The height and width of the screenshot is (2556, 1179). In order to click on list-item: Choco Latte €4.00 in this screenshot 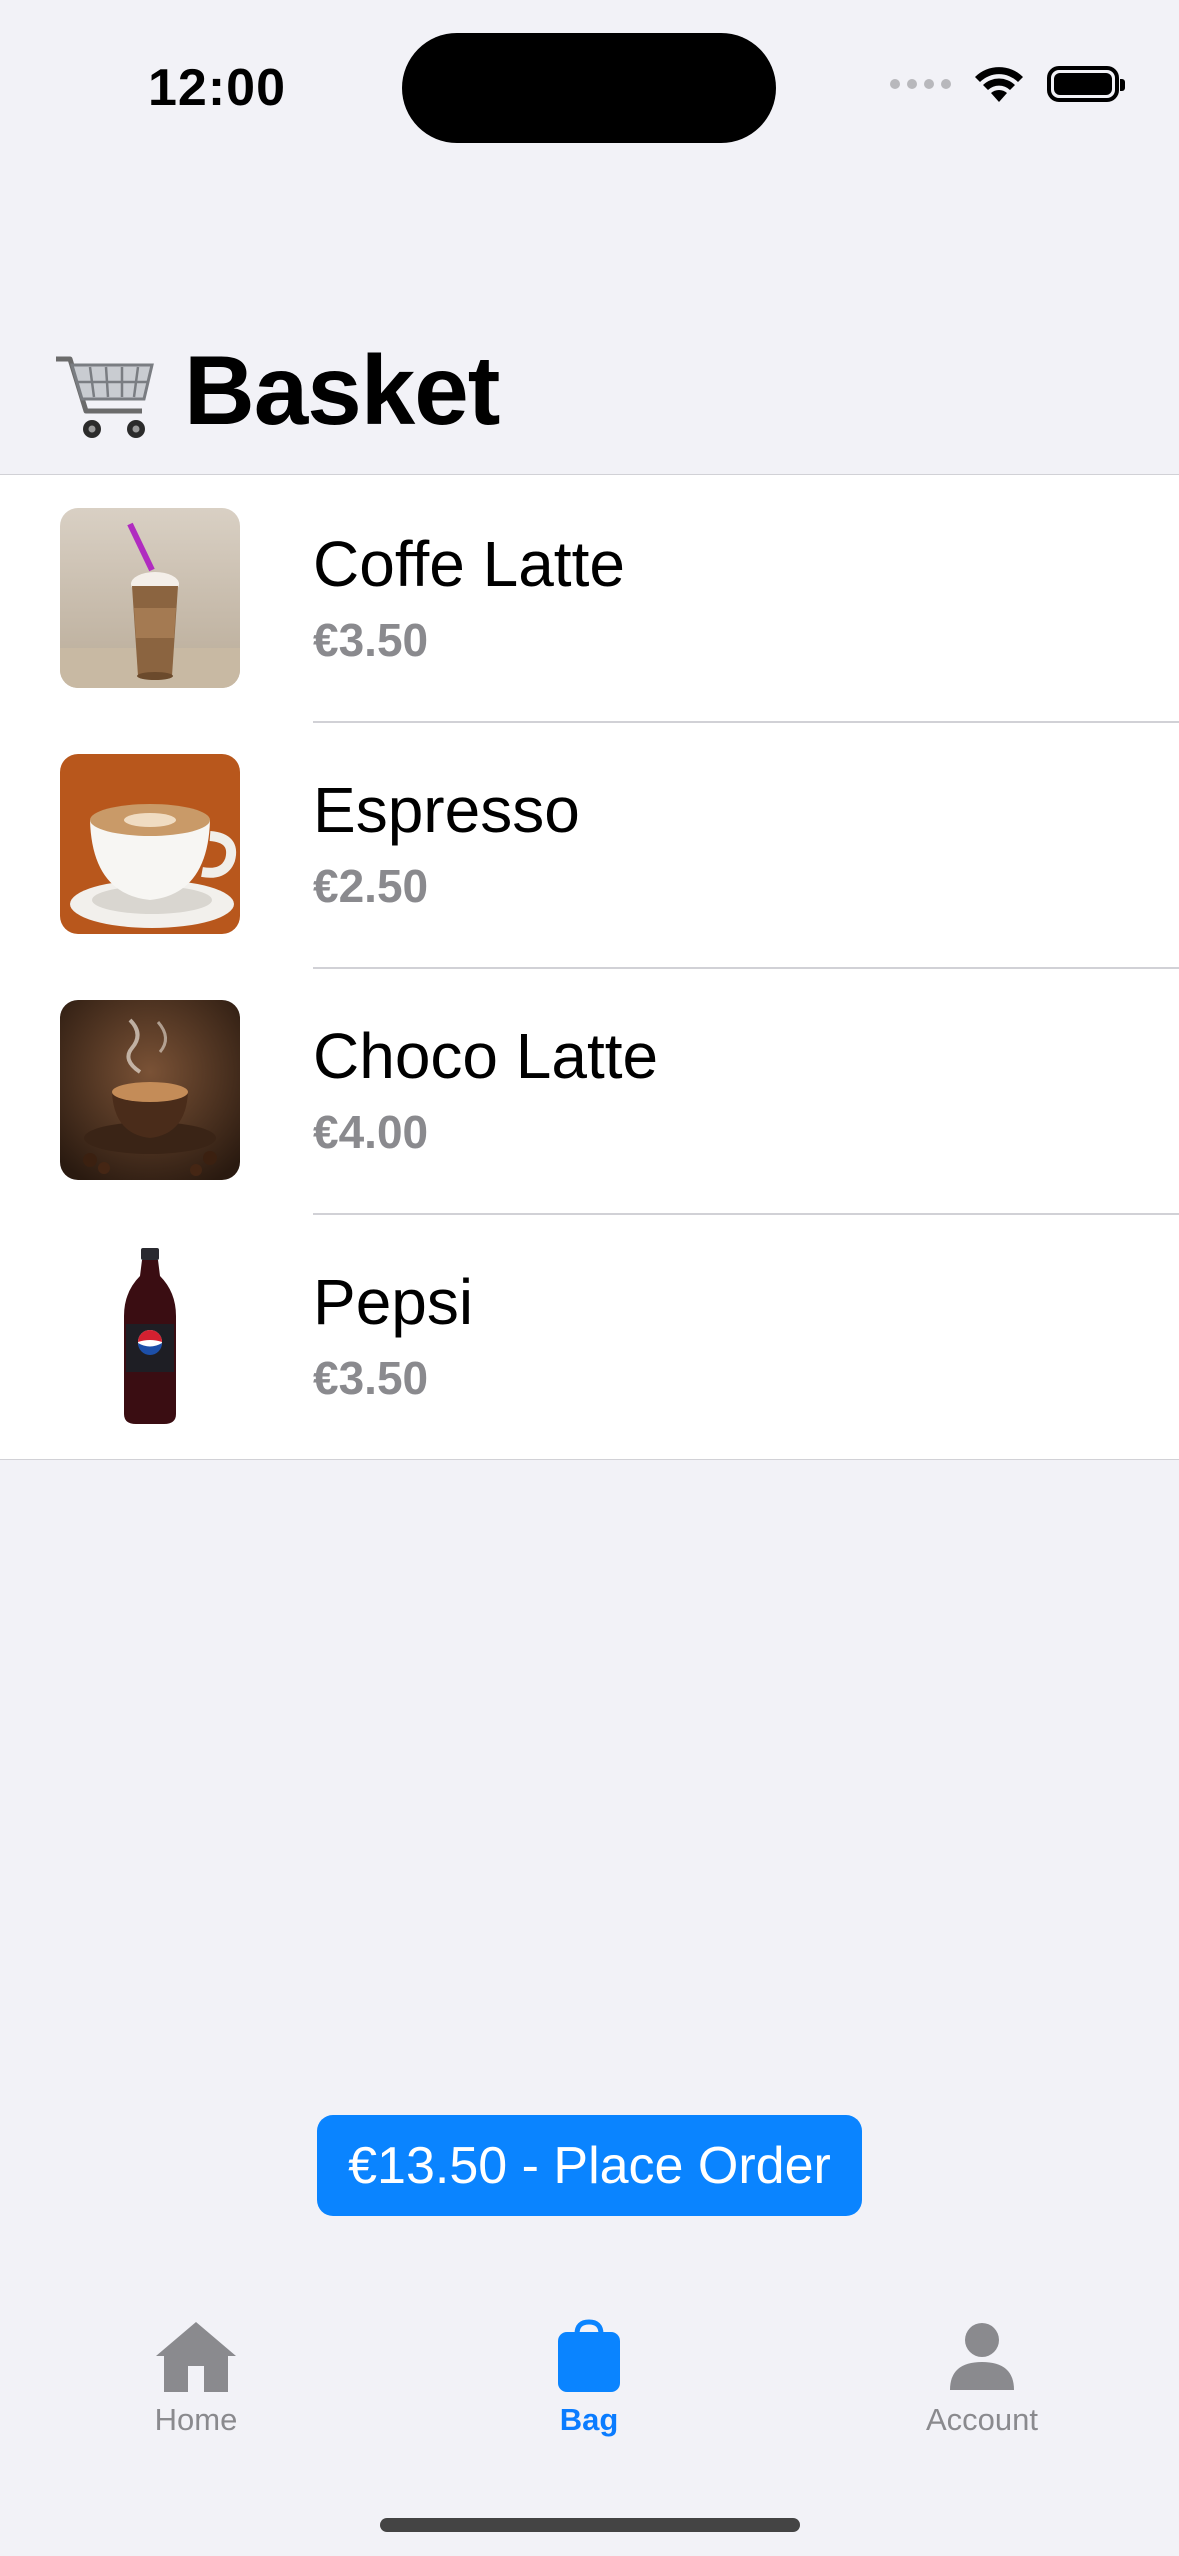, I will do `click(589, 1090)`.